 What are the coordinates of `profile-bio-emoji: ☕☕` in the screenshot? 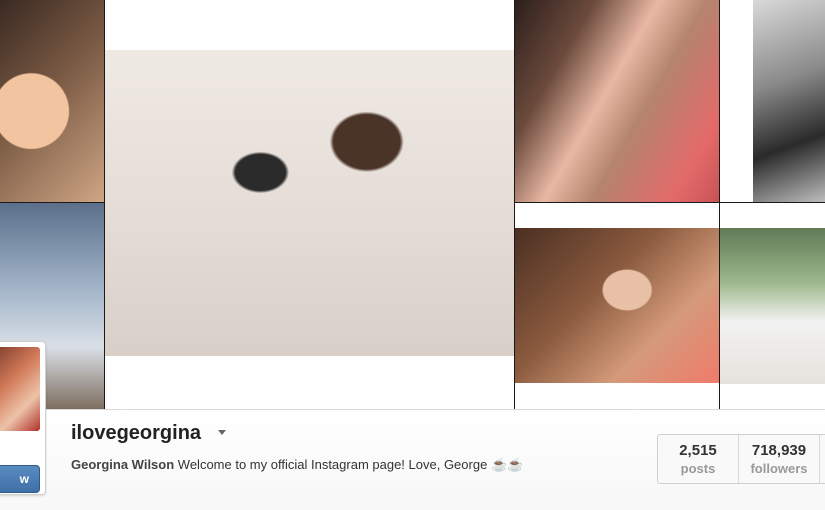 It's located at (507, 464).